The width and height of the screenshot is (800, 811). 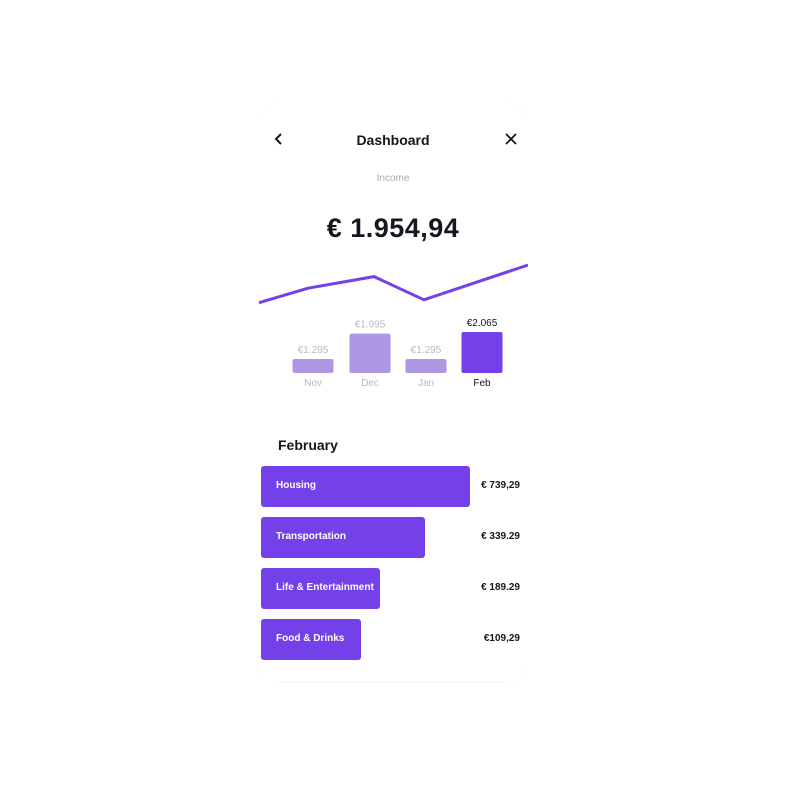 I want to click on category-row: Transportation € 339.29, so click(x=393, y=537).